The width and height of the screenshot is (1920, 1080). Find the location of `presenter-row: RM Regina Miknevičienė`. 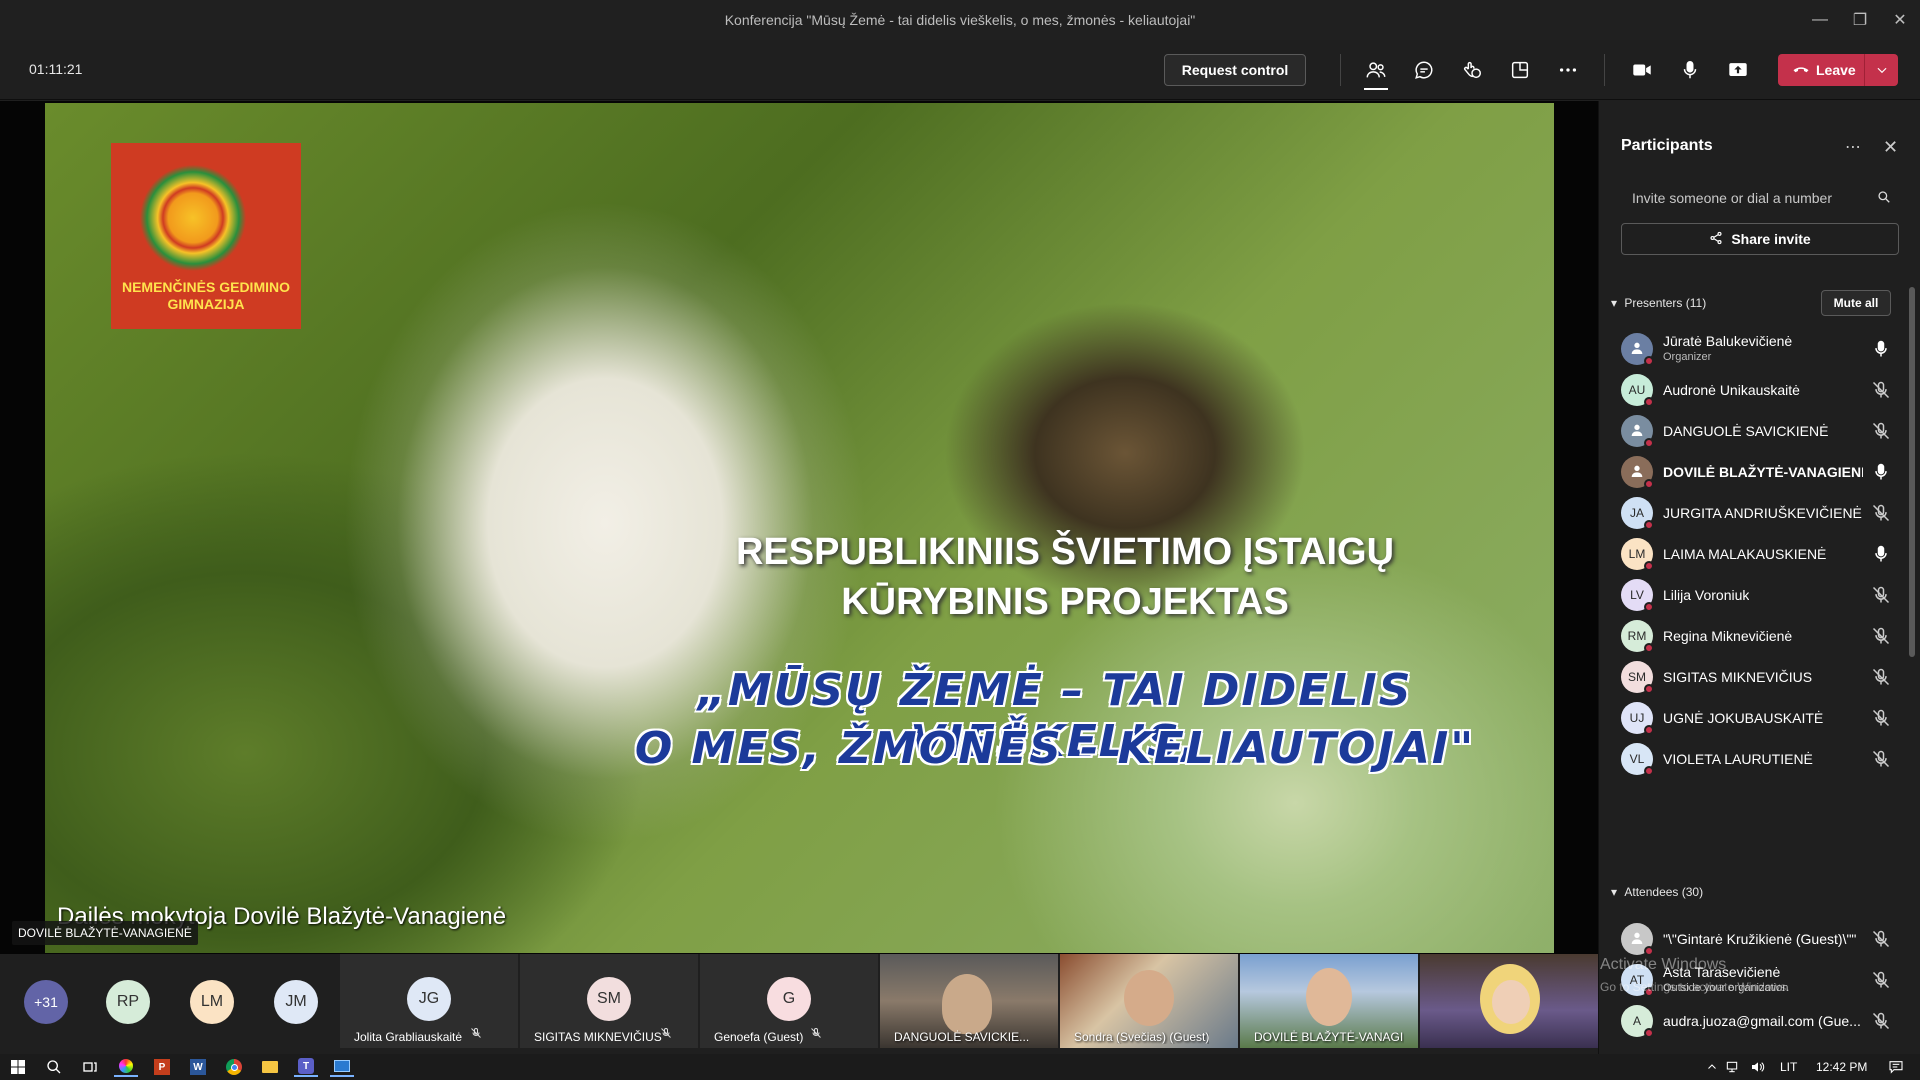

presenter-row: RM Regina Miknevičienė is located at coordinates (1756, 636).